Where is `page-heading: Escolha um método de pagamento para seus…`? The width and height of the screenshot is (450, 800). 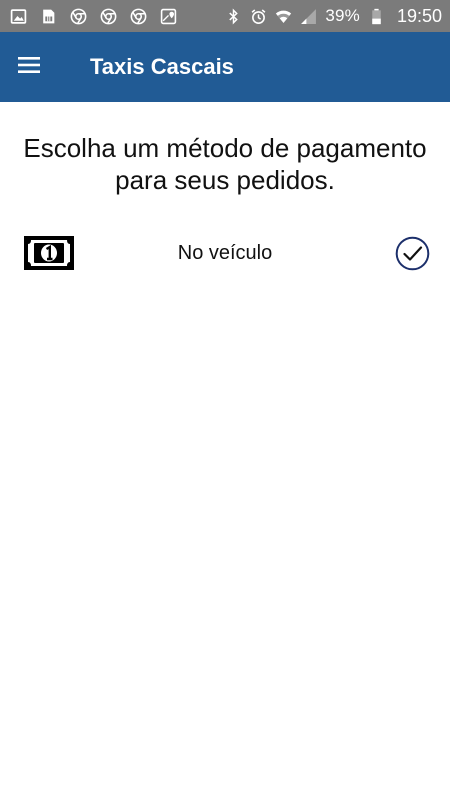 page-heading: Escolha um método de pagamento para seus… is located at coordinates (225, 164).